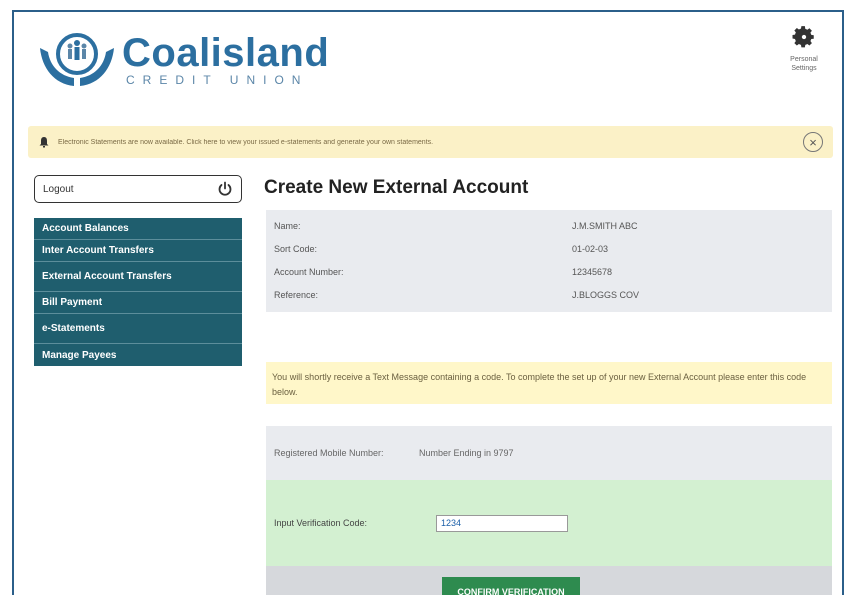 The width and height of the screenshot is (856, 595). Describe the element at coordinates (287, 225) in the screenshot. I see `detail-label: Name:` at that location.